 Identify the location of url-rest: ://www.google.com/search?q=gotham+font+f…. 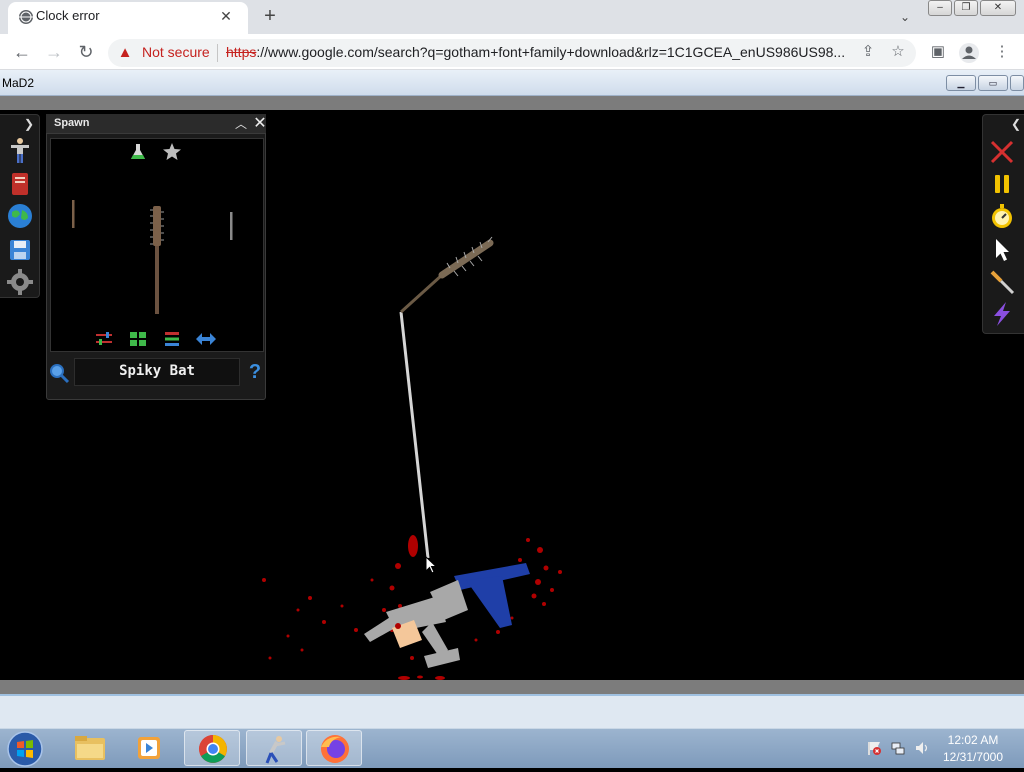
(551, 52).